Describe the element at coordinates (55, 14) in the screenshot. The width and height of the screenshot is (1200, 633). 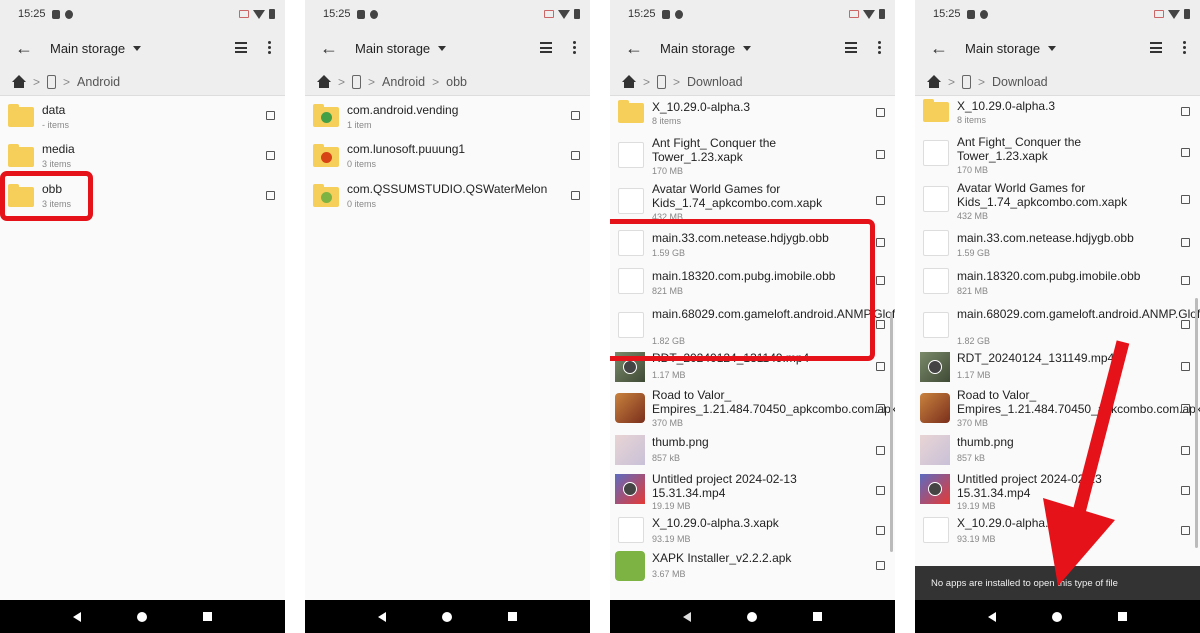
I see `notification-icon` at that location.